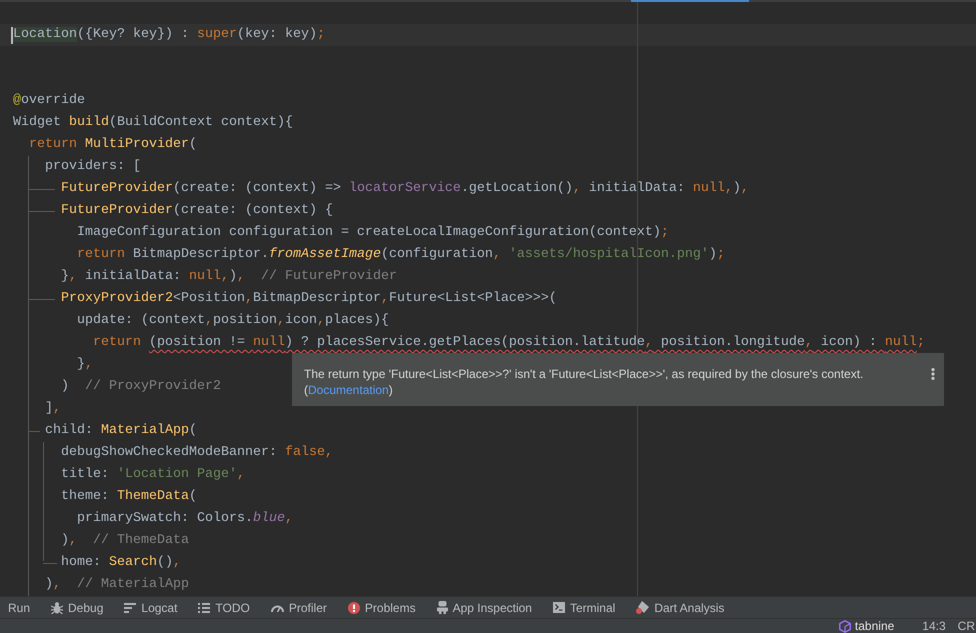 The image size is (976, 633). What do you see at coordinates (484, 607) in the screenshot?
I see `tool-window-button: App Inspection` at bounding box center [484, 607].